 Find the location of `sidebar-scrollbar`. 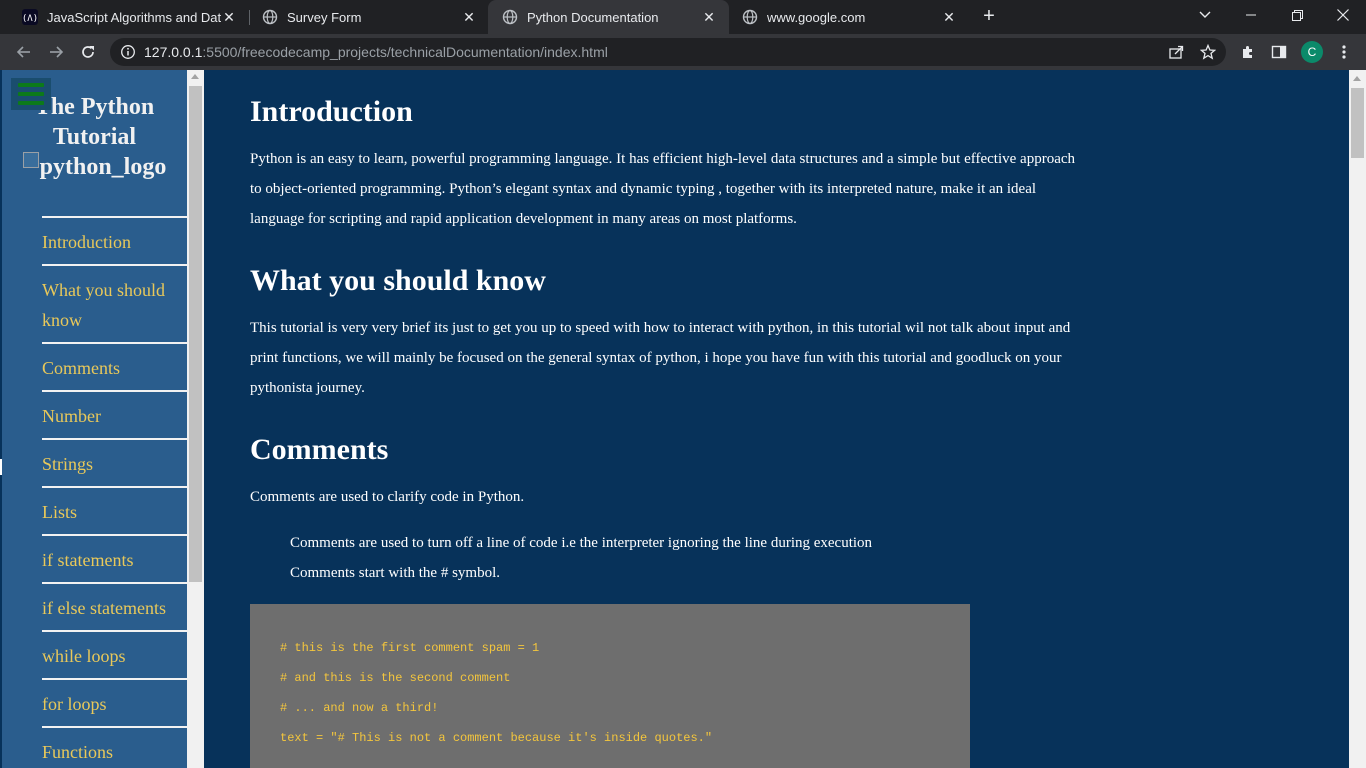

sidebar-scrollbar is located at coordinates (195, 419).